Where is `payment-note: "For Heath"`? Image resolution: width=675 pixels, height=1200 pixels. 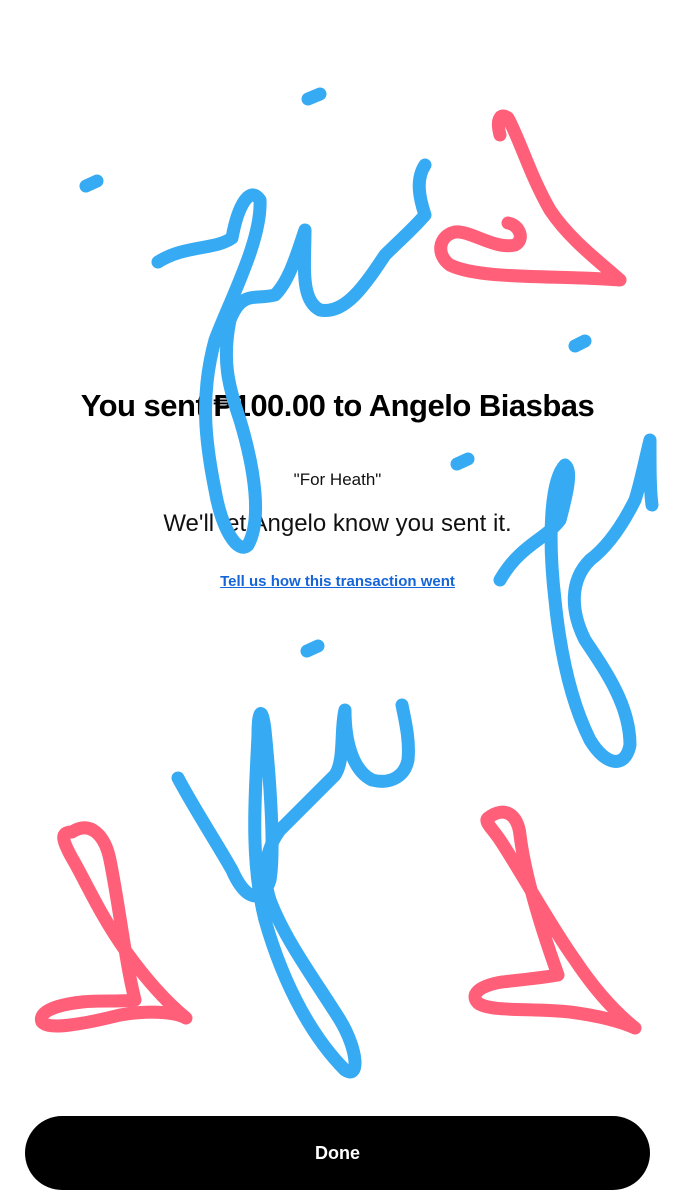 payment-note: "For Heath" is located at coordinates (337, 479).